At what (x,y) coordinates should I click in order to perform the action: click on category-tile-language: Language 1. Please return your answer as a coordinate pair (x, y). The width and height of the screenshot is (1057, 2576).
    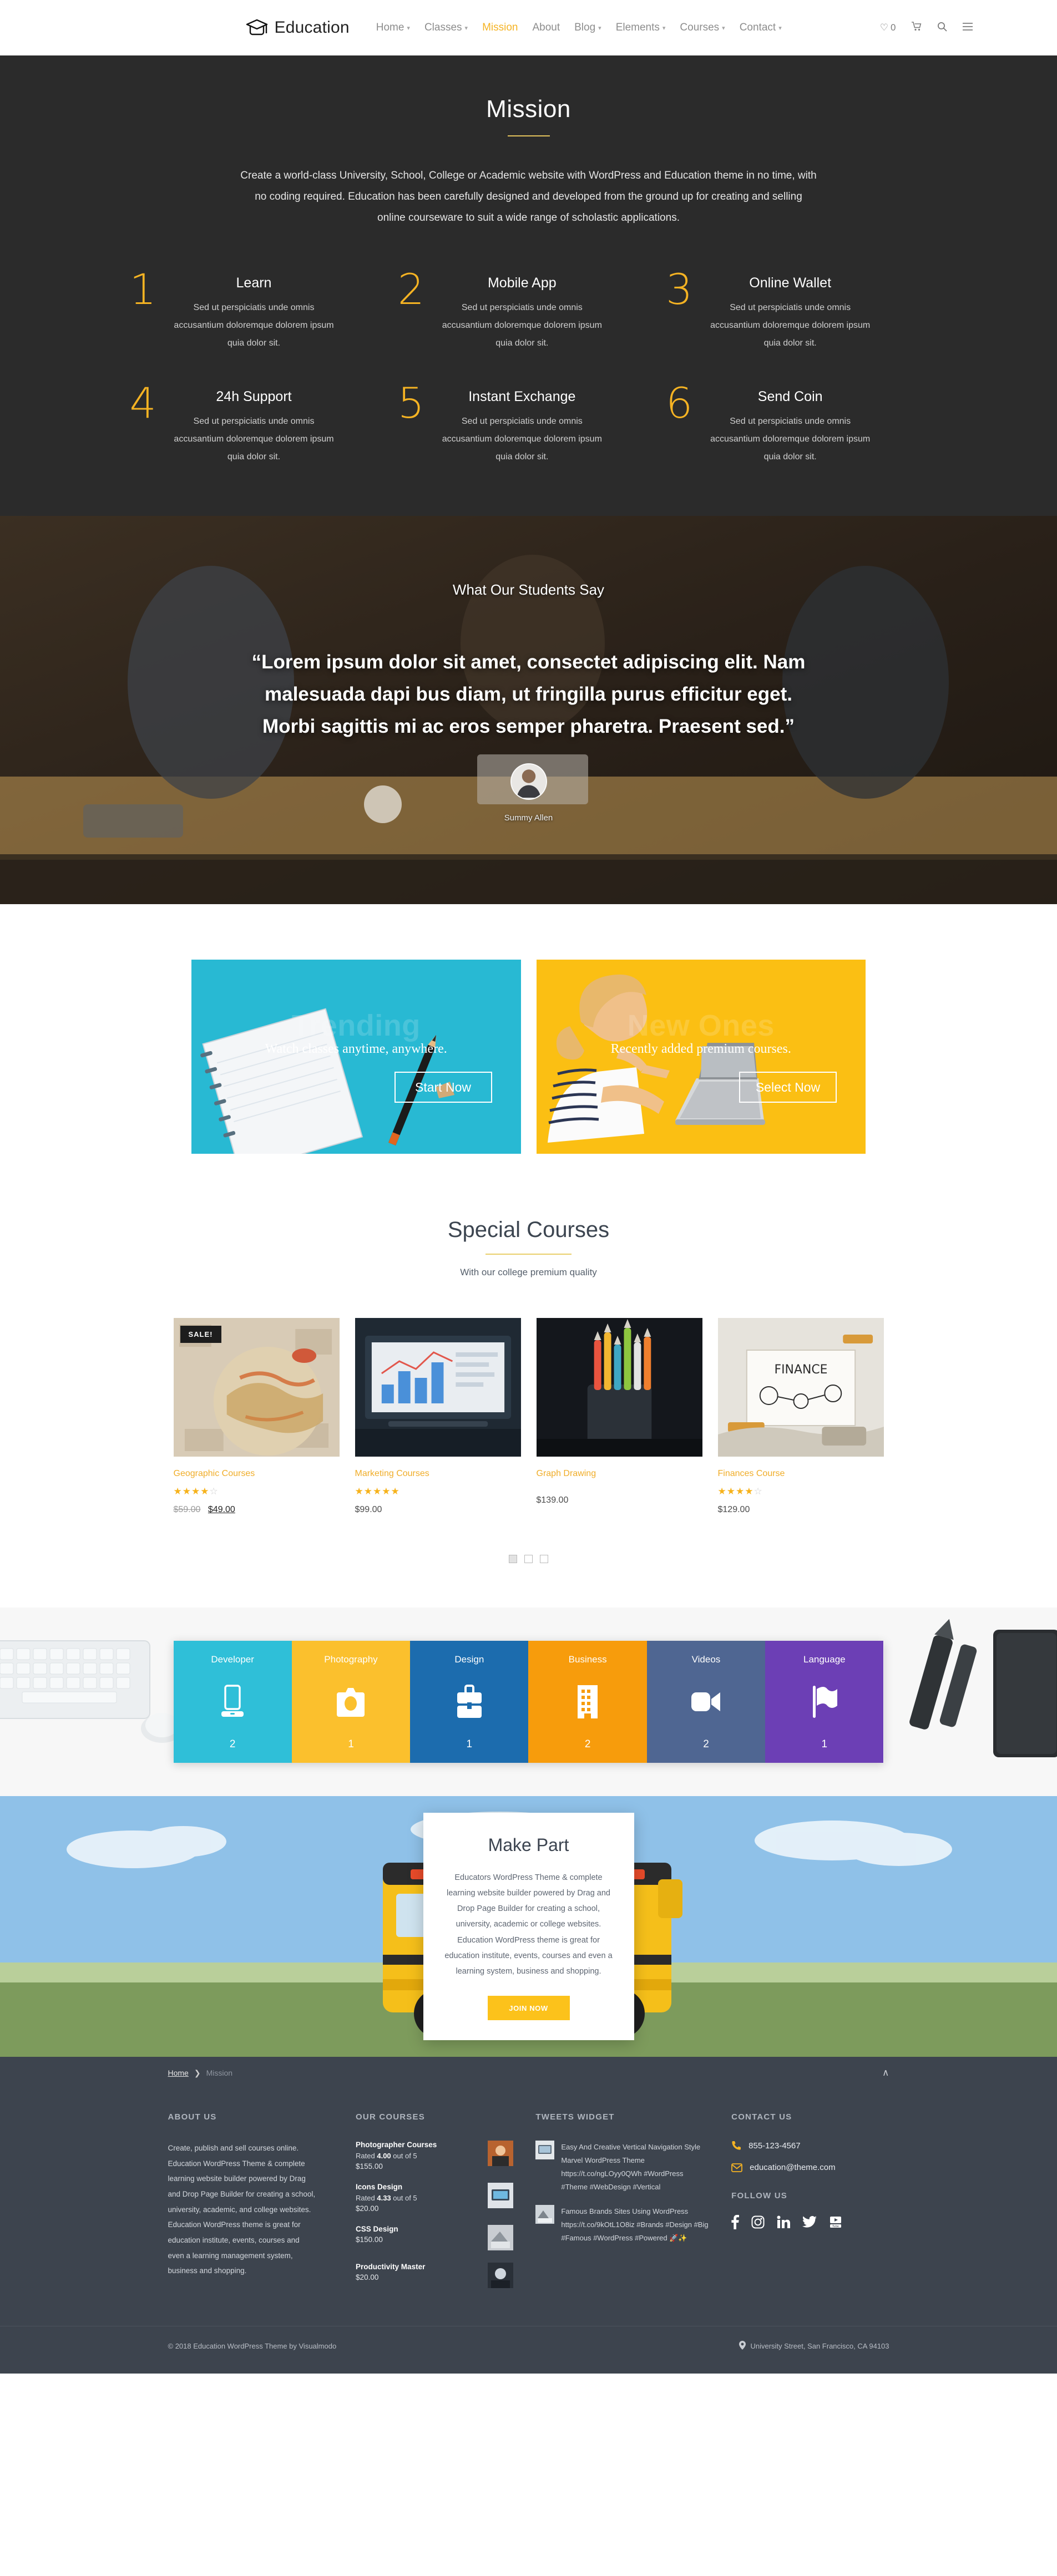
    Looking at the image, I should click on (824, 1702).